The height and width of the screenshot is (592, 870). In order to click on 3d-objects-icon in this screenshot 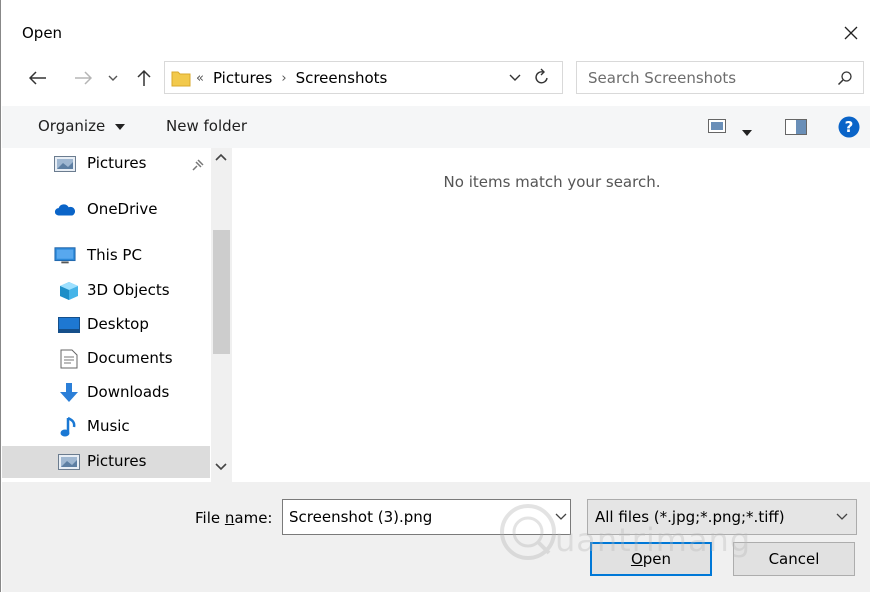, I will do `click(69, 291)`.